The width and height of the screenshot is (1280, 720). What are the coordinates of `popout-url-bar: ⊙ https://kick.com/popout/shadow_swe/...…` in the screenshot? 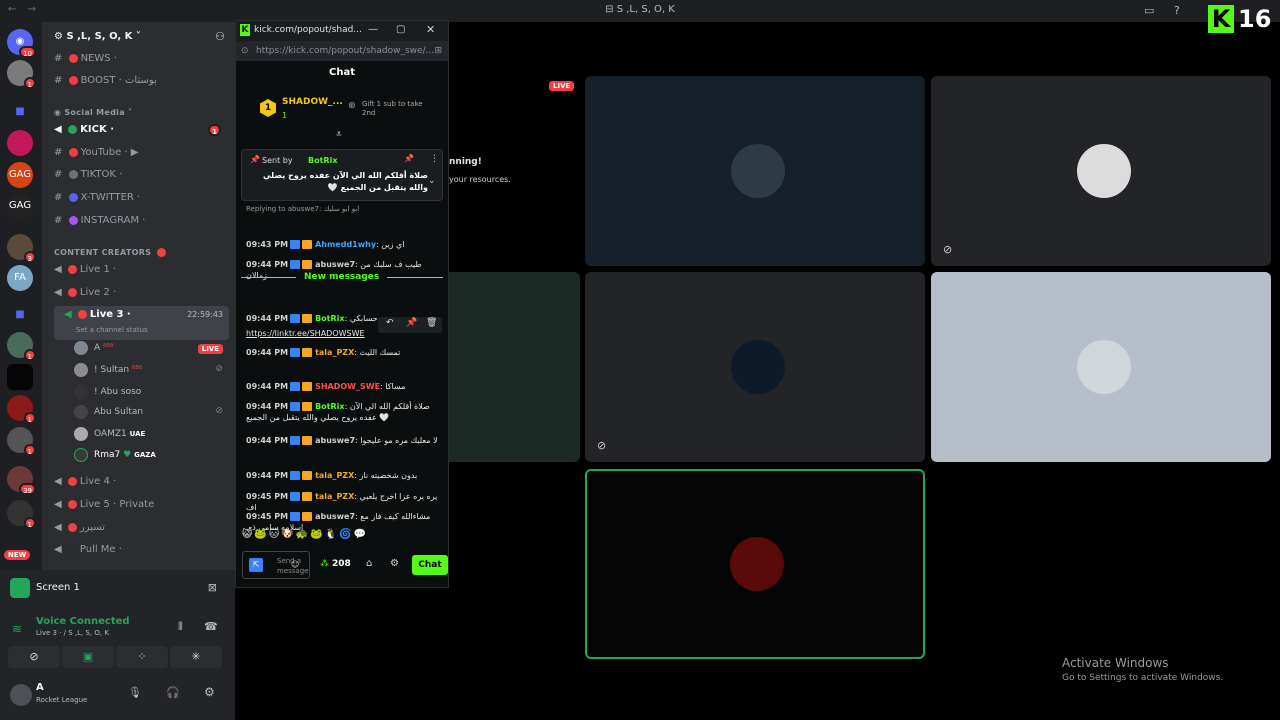 It's located at (342, 51).